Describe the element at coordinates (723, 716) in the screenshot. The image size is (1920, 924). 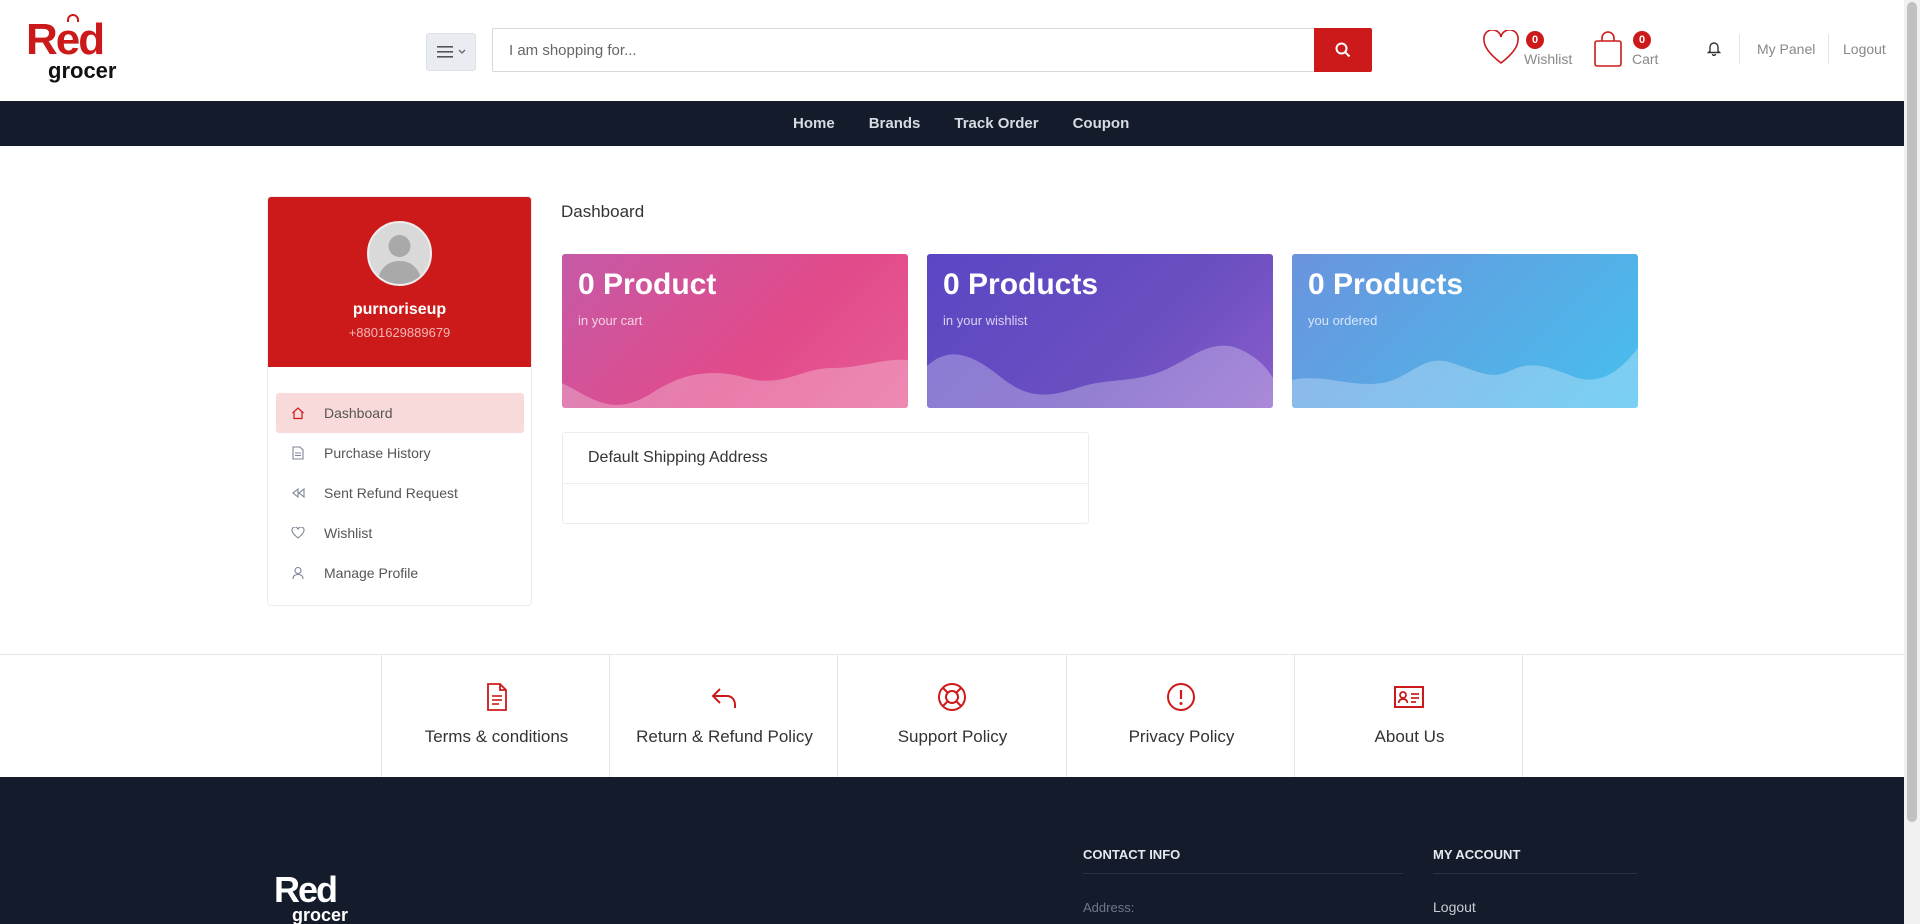
I see `policy-return-refund: Return & Refund Policy` at that location.